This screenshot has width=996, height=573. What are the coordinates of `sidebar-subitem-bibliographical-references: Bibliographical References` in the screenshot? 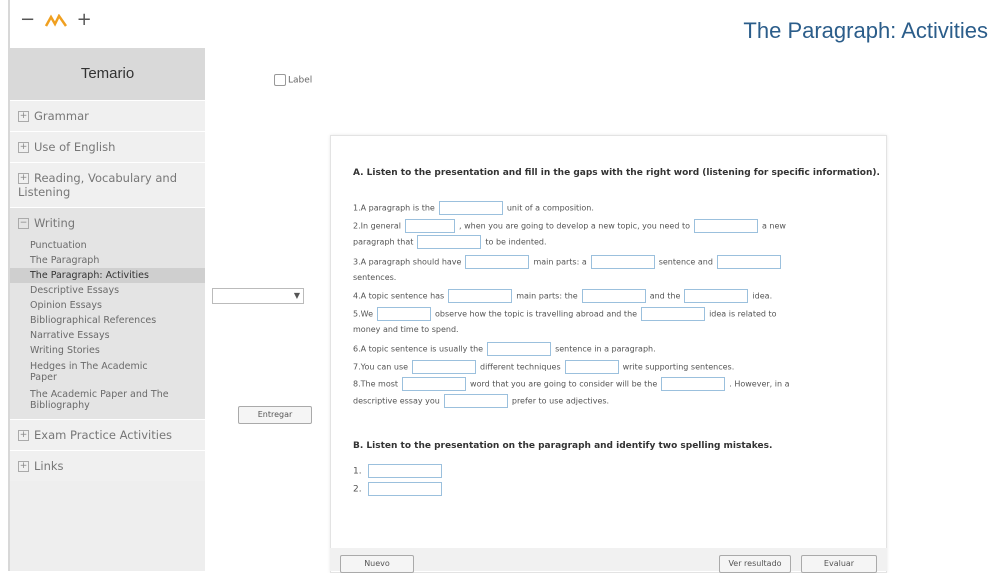 It's located at (107, 320).